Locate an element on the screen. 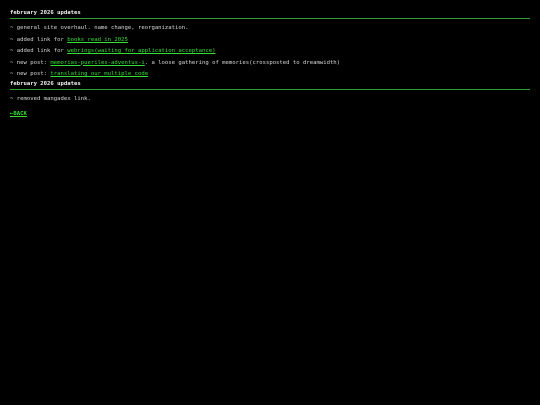  books-read-link: books read in 2025 is located at coordinates (97, 40).